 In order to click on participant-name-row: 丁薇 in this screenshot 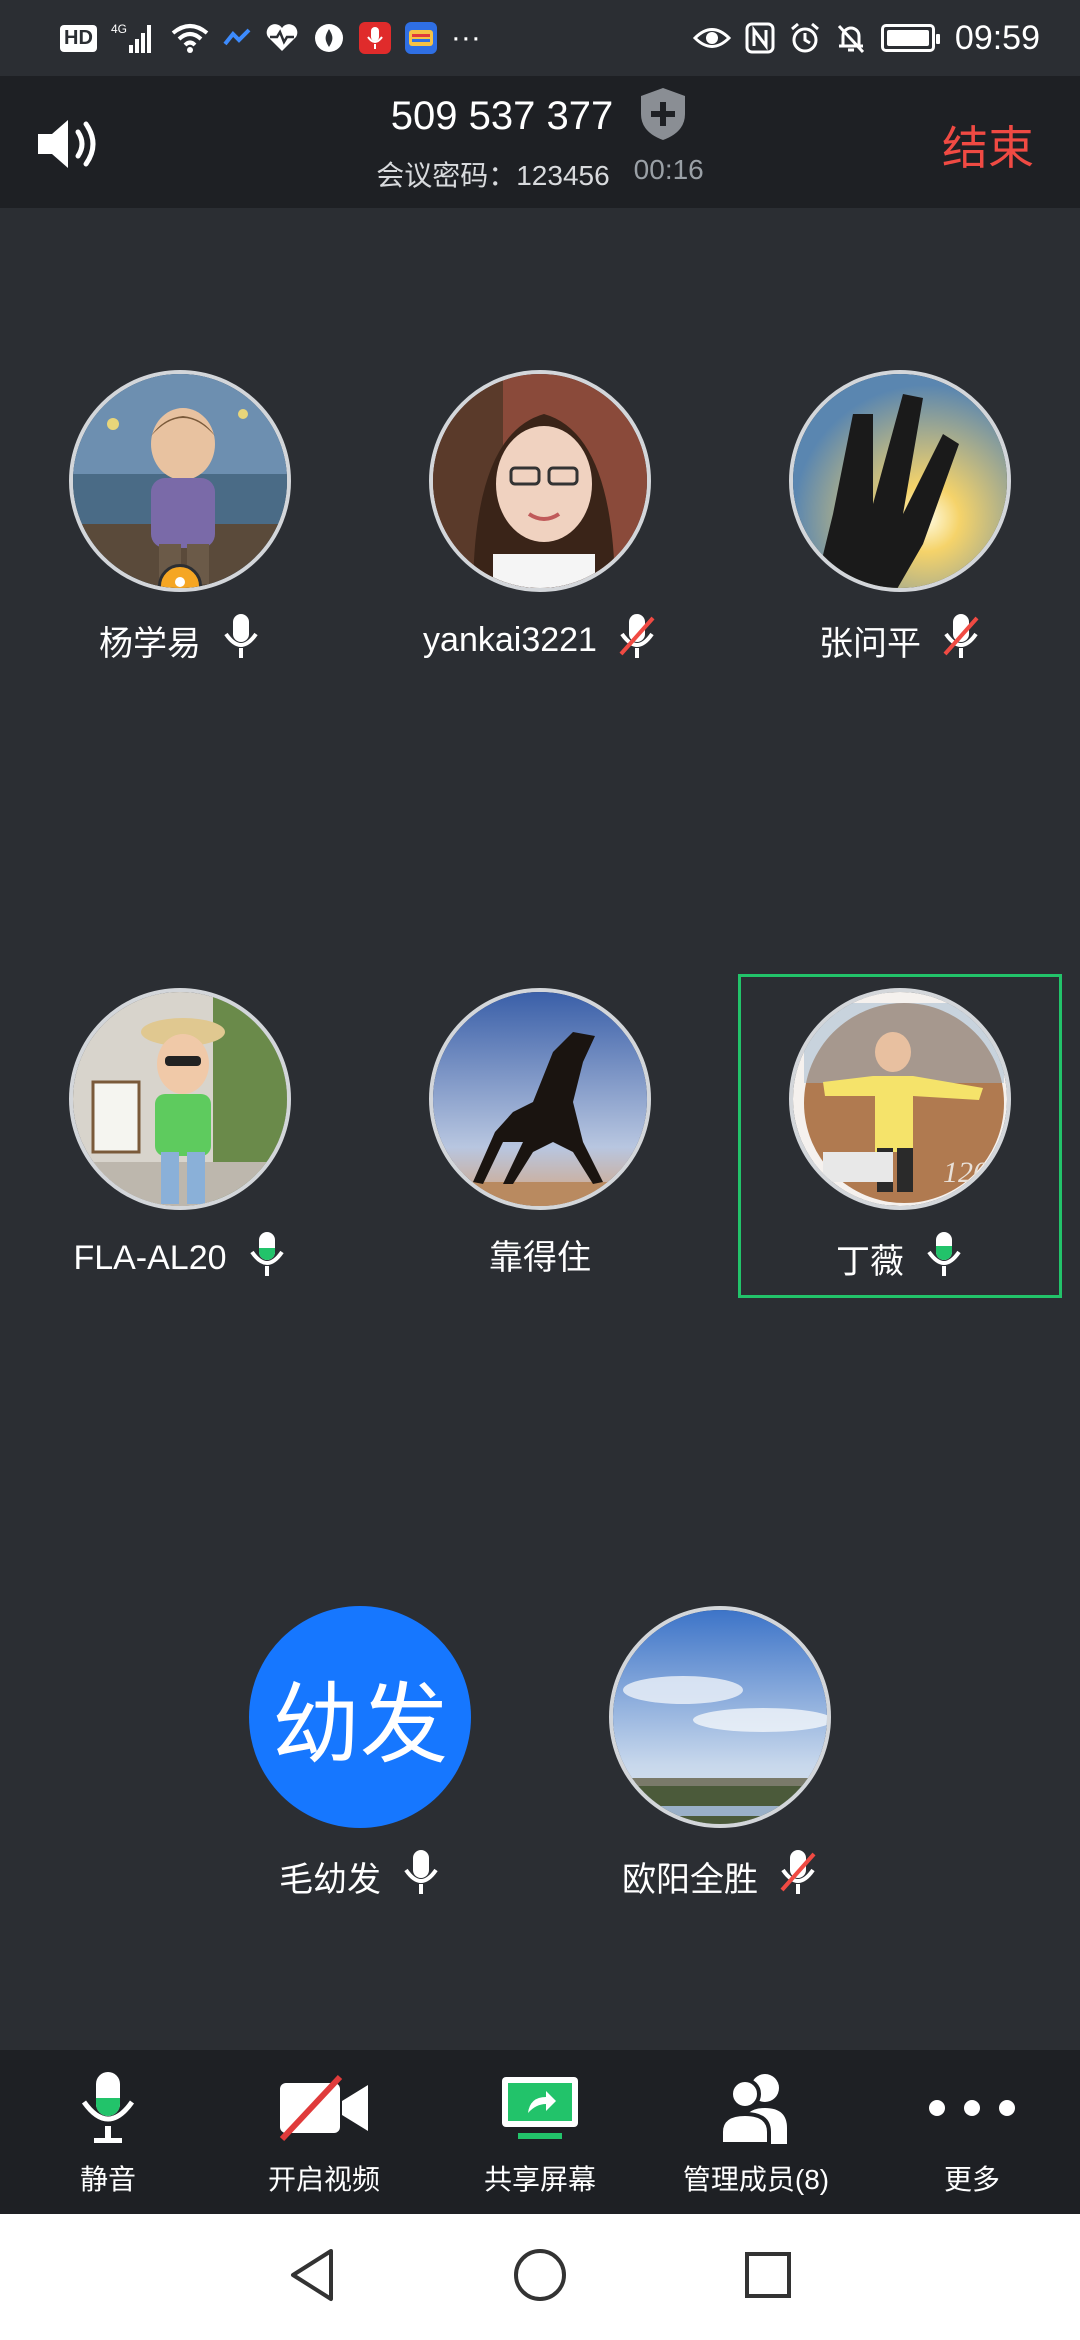, I will do `click(900, 1258)`.